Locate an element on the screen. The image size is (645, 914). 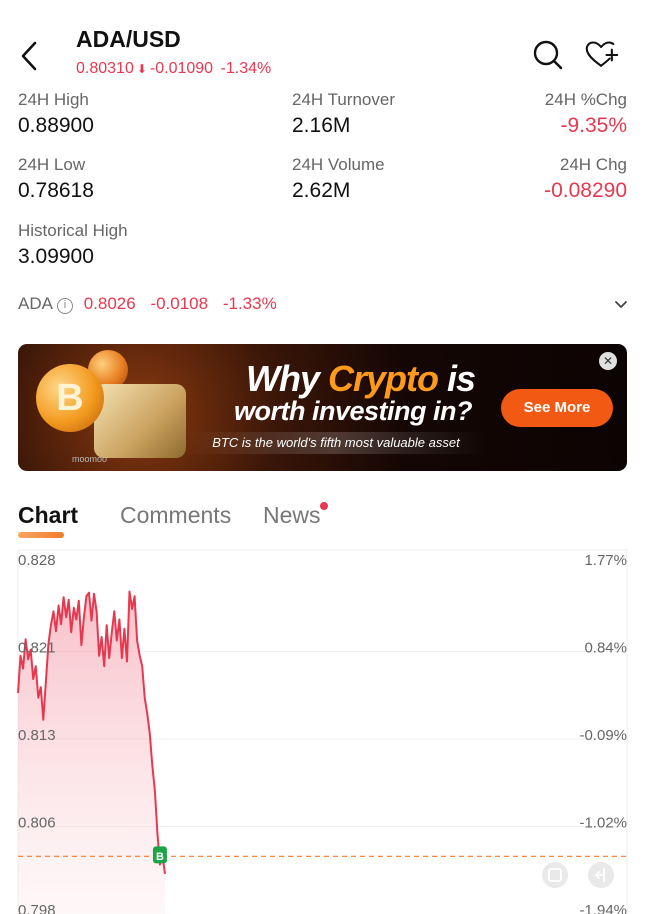
stat-value: -0.08290 is located at coordinates (585, 190).